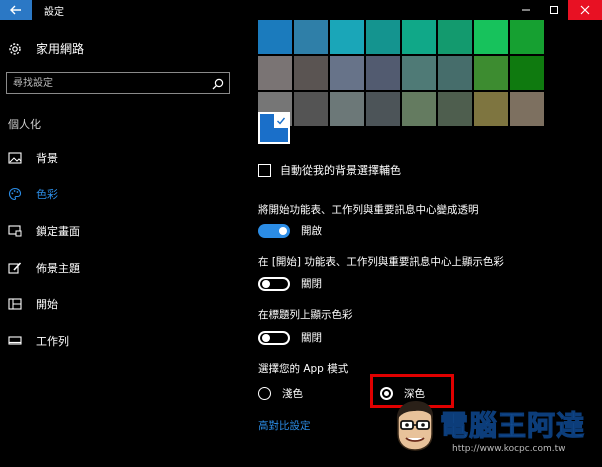  Describe the element at coordinates (47, 194) in the screenshot. I see `sidebar-item-label: 色彩` at that location.